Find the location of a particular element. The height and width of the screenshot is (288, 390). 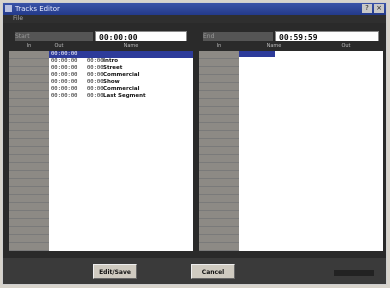

table-row: 00:00:00 00:00 Intro is located at coordinates (121, 61).